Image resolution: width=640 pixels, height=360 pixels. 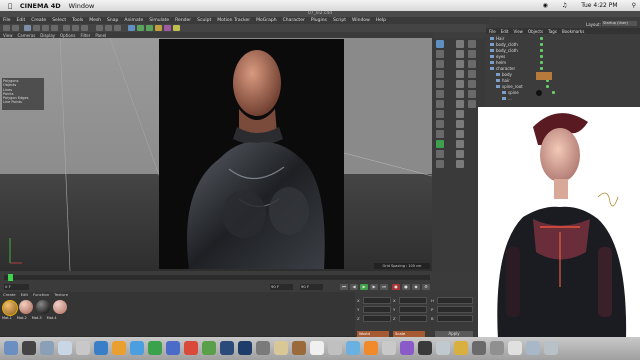 What do you see at coordinates (101, 348) in the screenshot?
I see `safari-icon` at bounding box center [101, 348].